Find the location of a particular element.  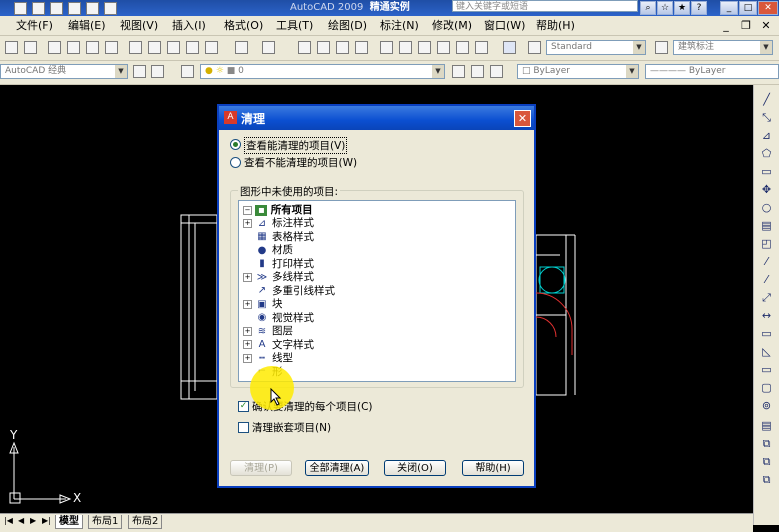

qsave-icon is located at coordinates (30, 47).